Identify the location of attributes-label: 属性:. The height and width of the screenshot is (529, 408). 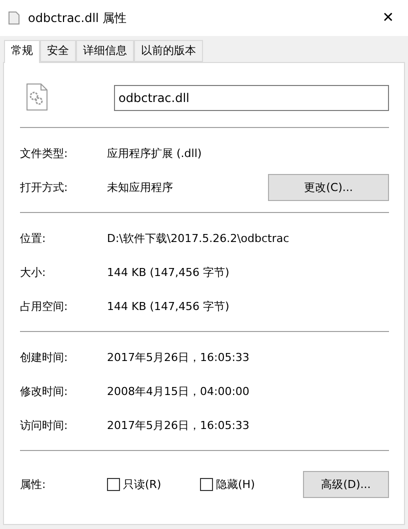
(33, 484).